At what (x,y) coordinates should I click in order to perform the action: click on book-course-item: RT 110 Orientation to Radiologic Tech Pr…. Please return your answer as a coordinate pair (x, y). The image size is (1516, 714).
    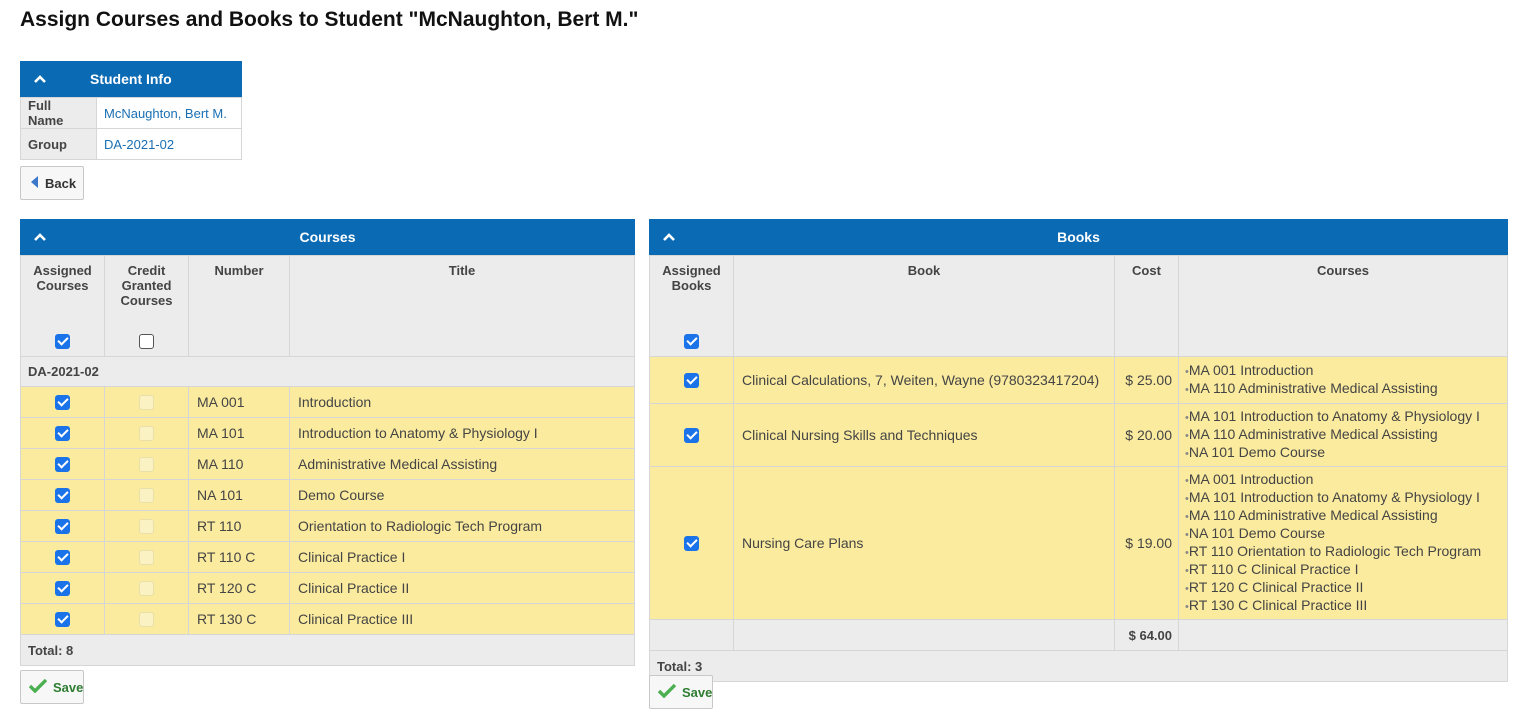
    Looking at the image, I should click on (1343, 552).